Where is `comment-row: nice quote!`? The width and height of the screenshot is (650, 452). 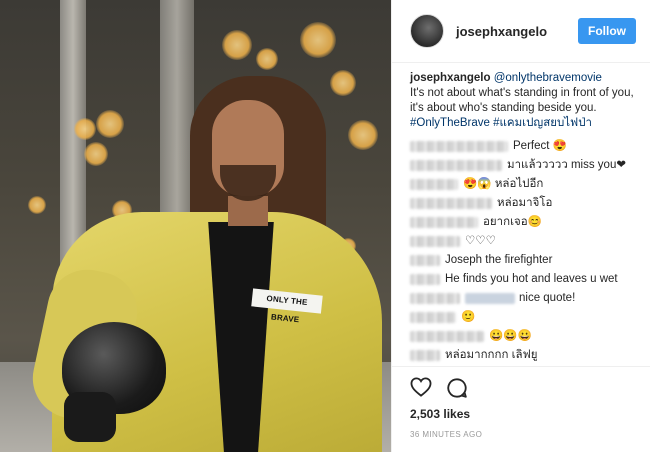
comment-row: nice quote! is located at coordinates (523, 298).